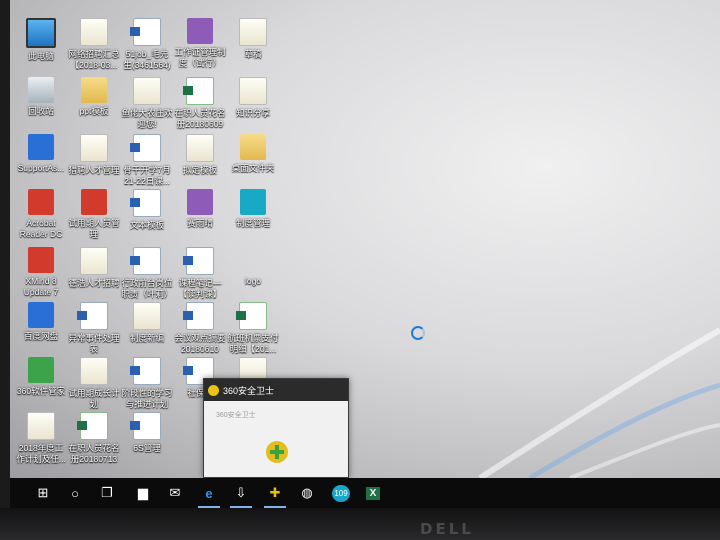  I want to click on desktop-folder-icon: 桌面文件夹, so click(253, 153).